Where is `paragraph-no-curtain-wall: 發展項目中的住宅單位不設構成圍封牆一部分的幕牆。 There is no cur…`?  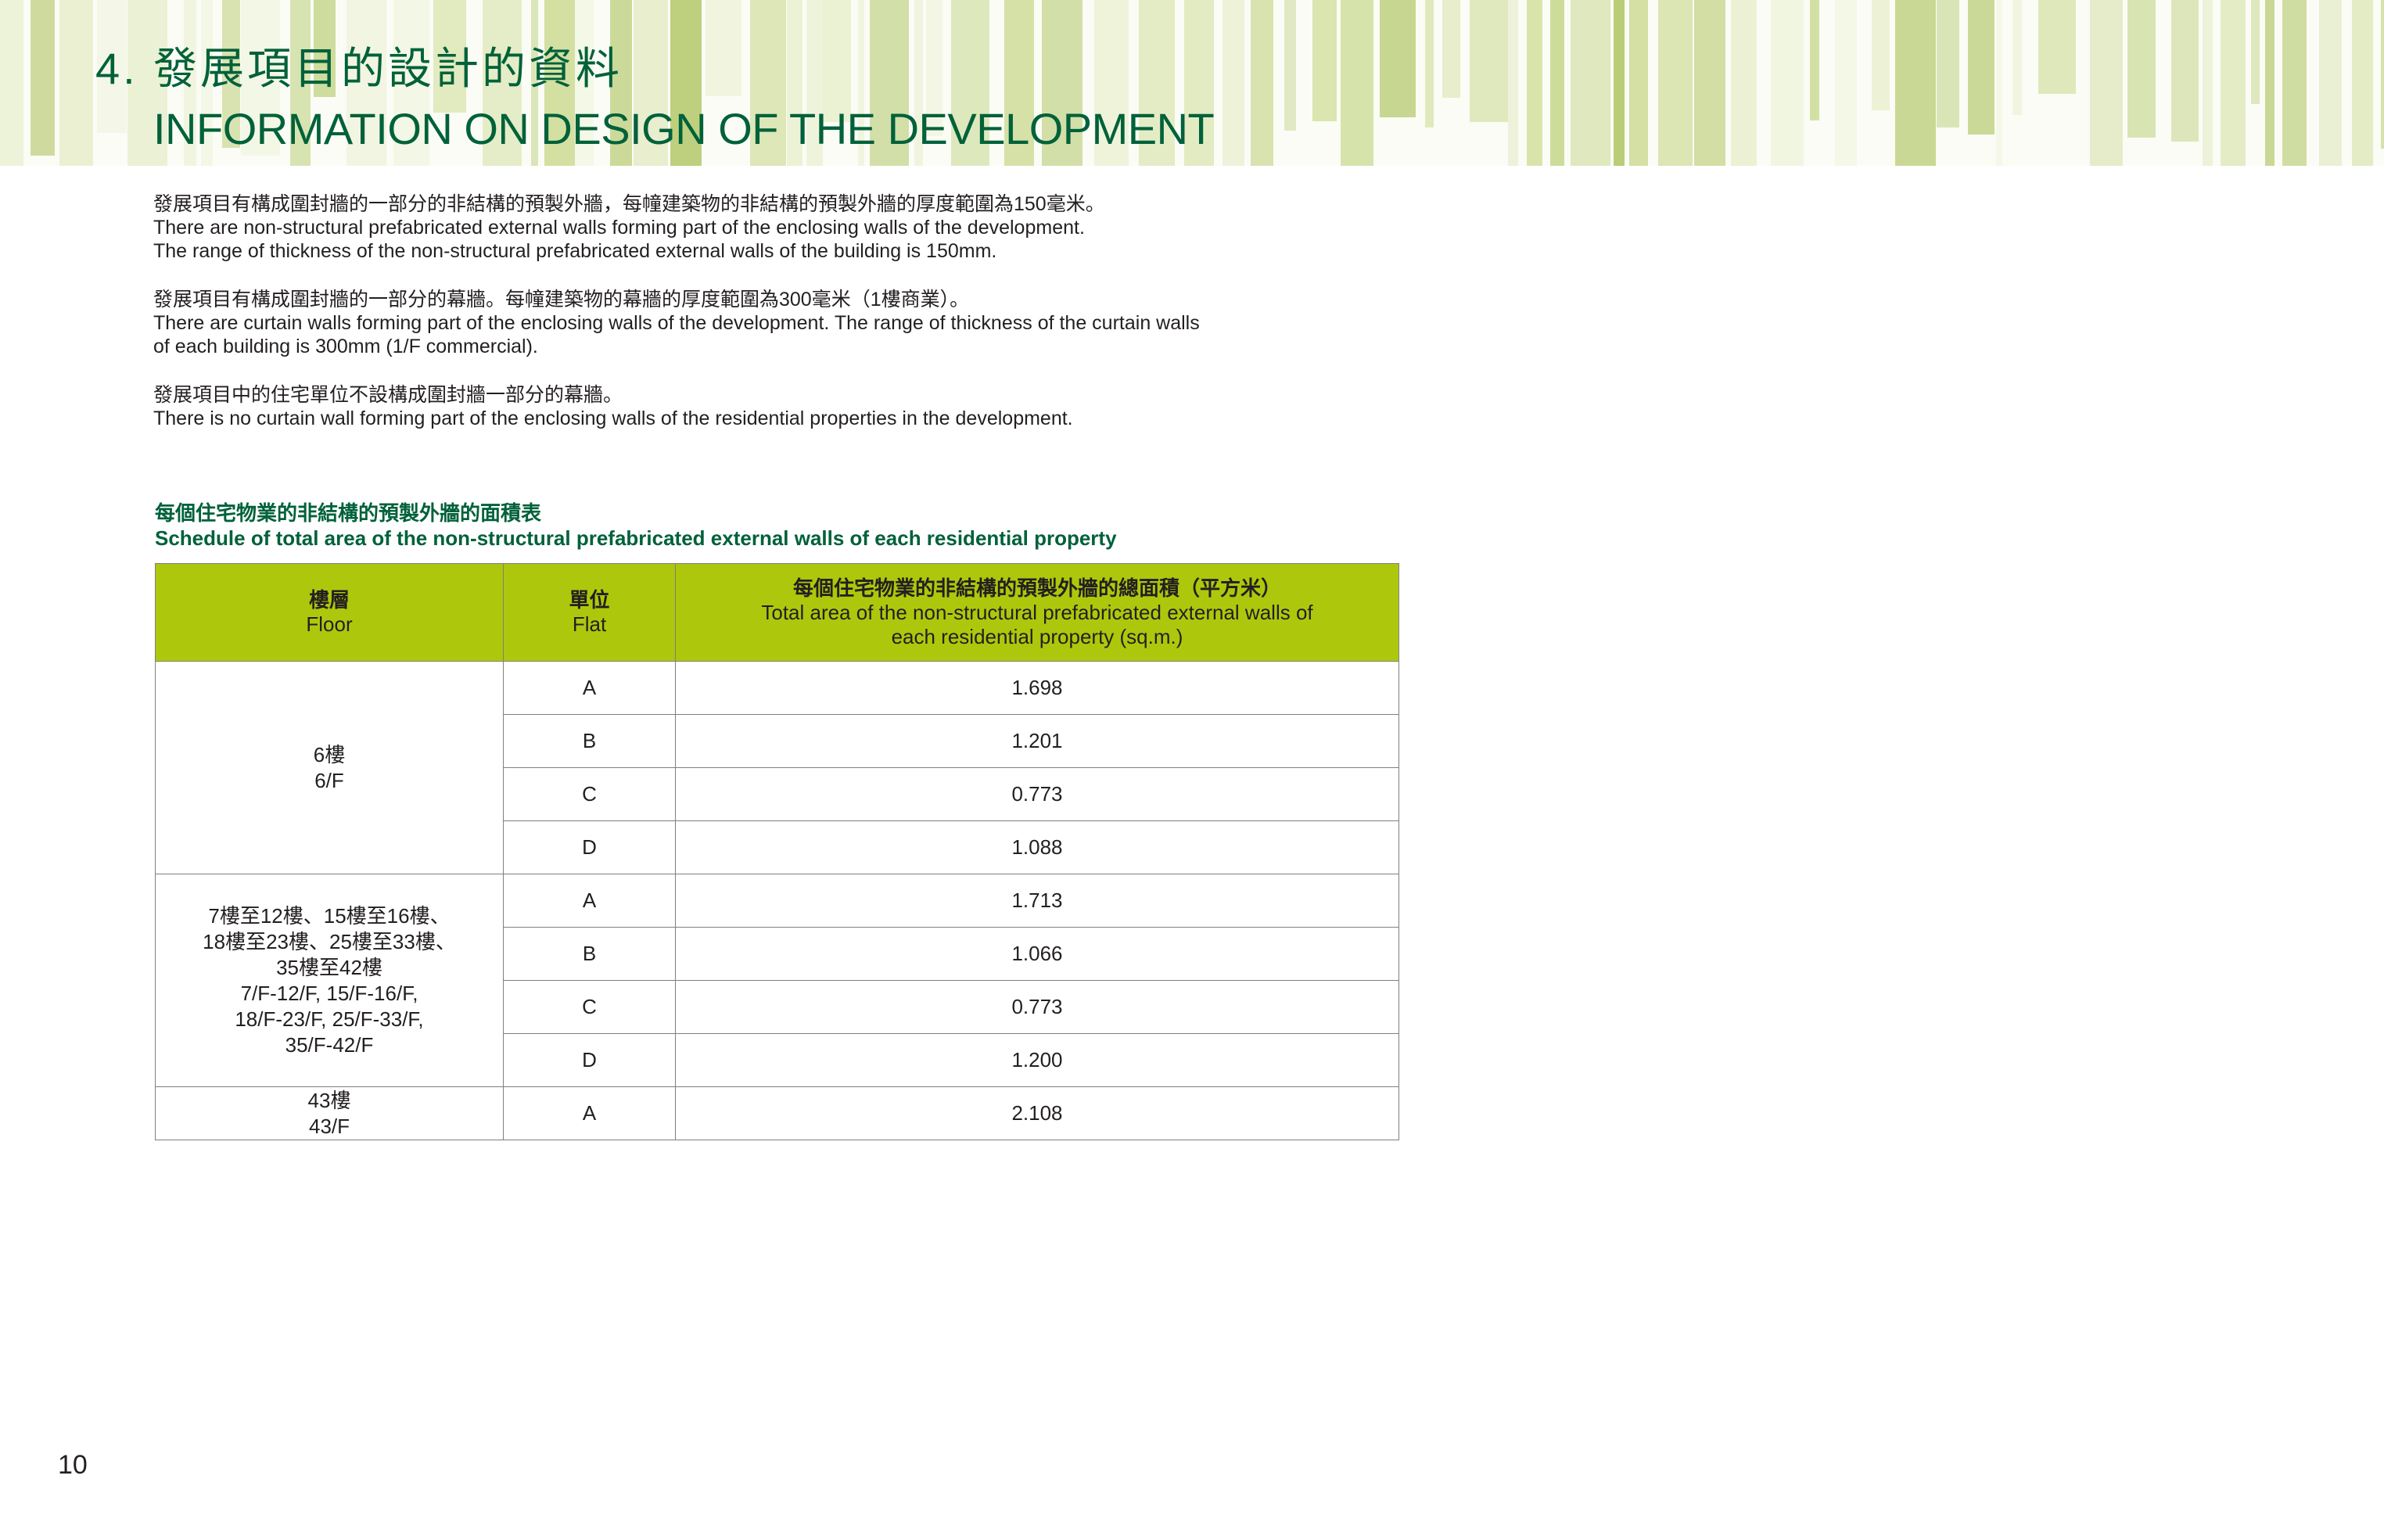 paragraph-no-curtain-wall: 發展項目中的住宅單位不設構成圍封牆一部分的幕牆。 There is no cur… is located at coordinates (794, 406).